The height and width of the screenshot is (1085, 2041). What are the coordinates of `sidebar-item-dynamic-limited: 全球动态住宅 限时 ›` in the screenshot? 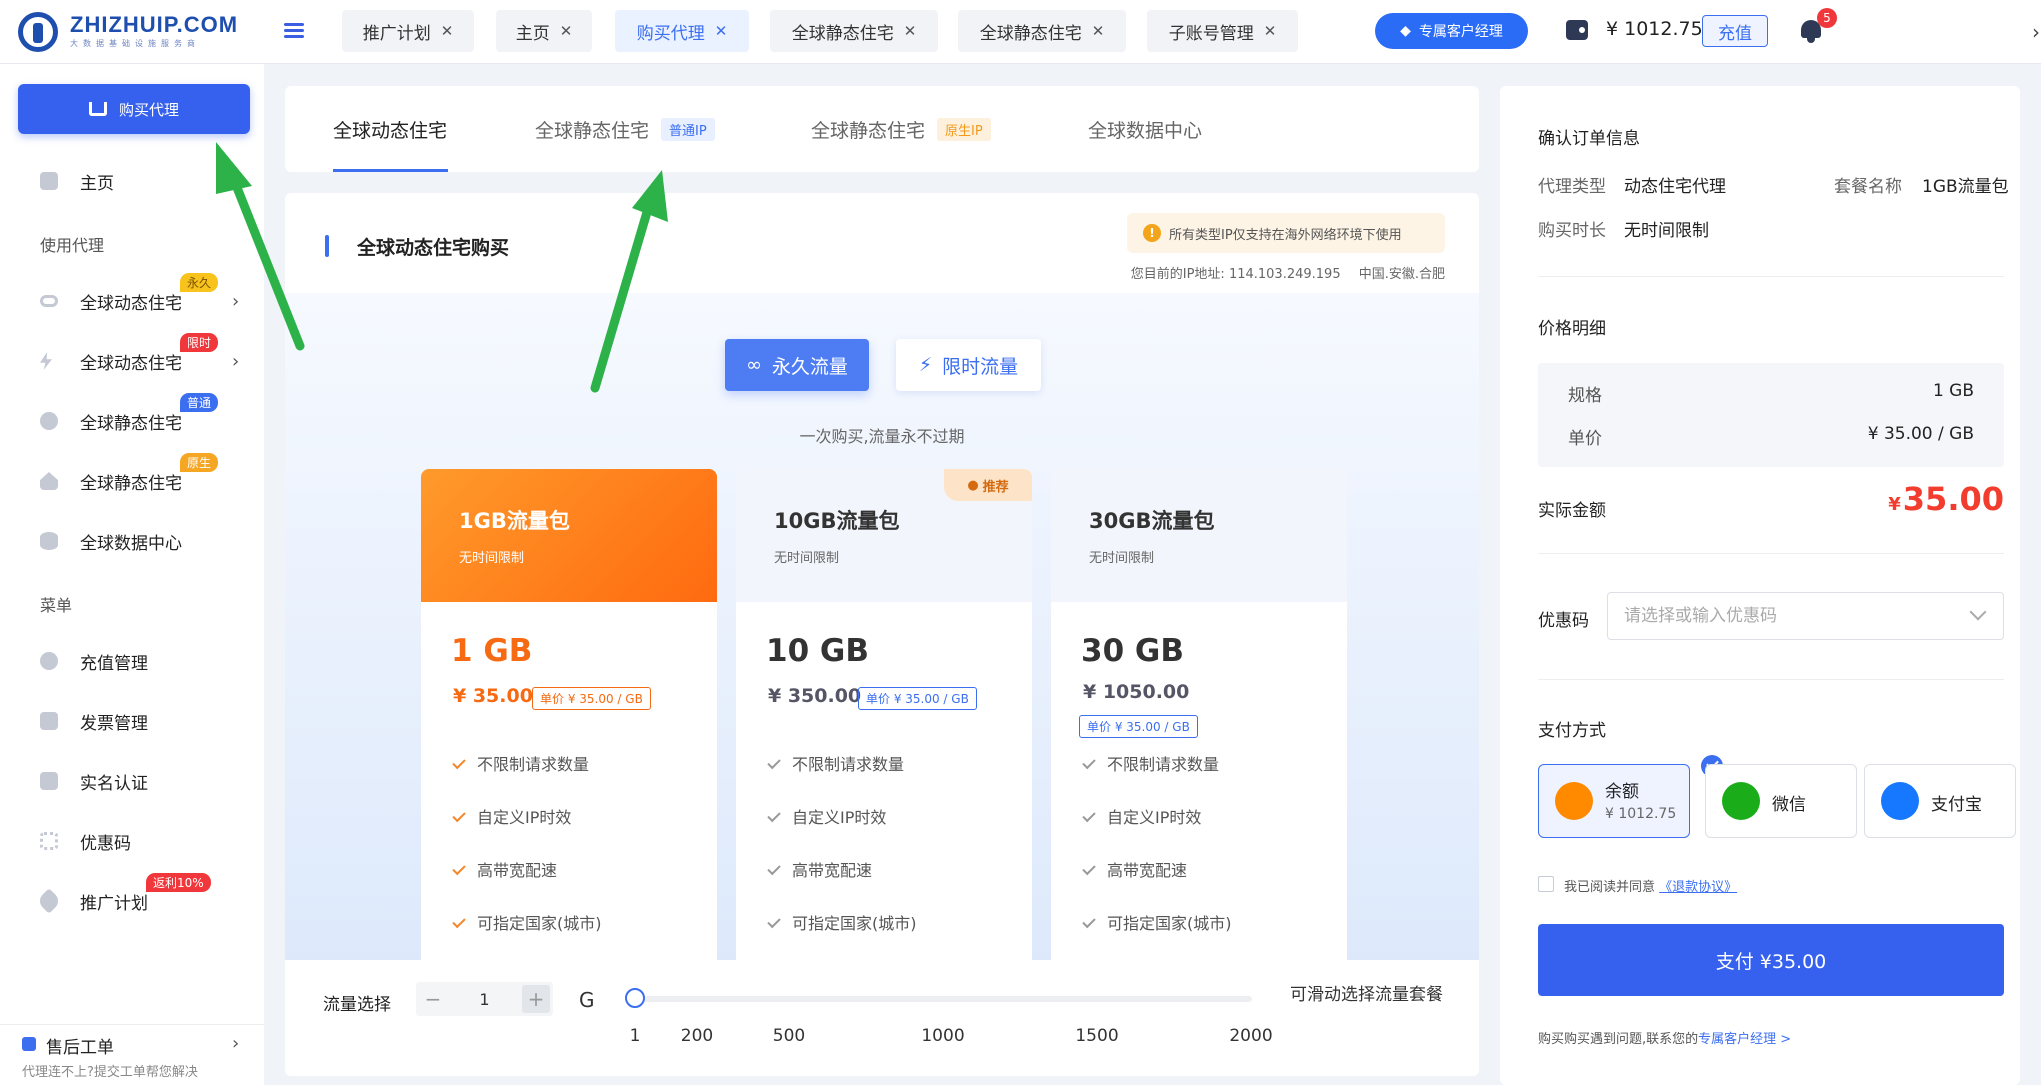 It's located at (132, 357).